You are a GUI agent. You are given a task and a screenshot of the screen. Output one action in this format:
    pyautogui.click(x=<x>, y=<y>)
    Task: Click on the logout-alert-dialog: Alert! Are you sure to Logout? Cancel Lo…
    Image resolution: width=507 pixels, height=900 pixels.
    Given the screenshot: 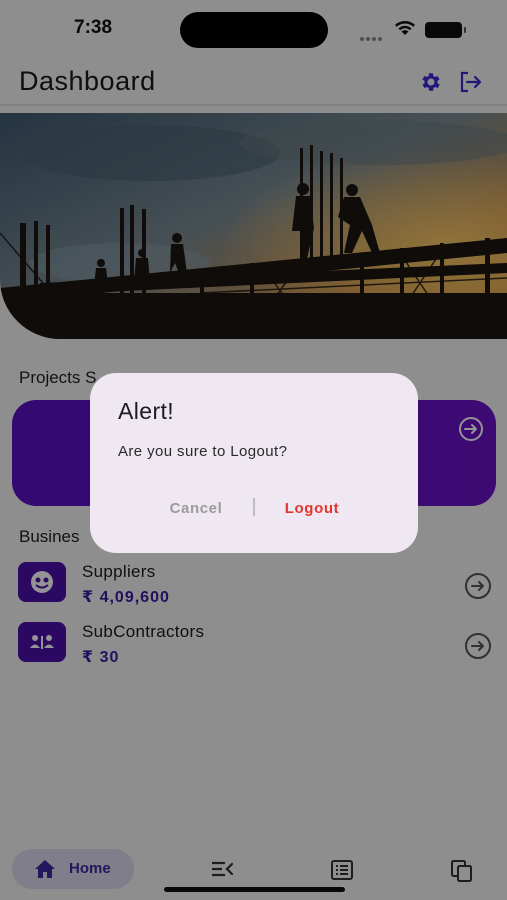 What is the action you would take?
    pyautogui.click(x=254, y=463)
    